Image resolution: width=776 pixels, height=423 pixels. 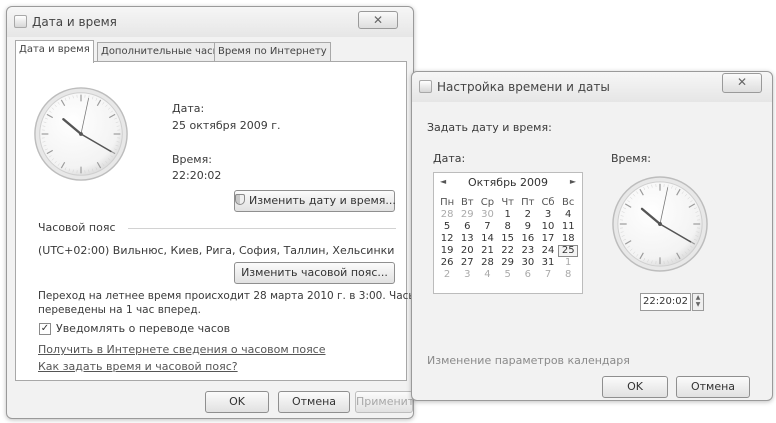 I want to click on calendar-day: 17, so click(x=548, y=239).